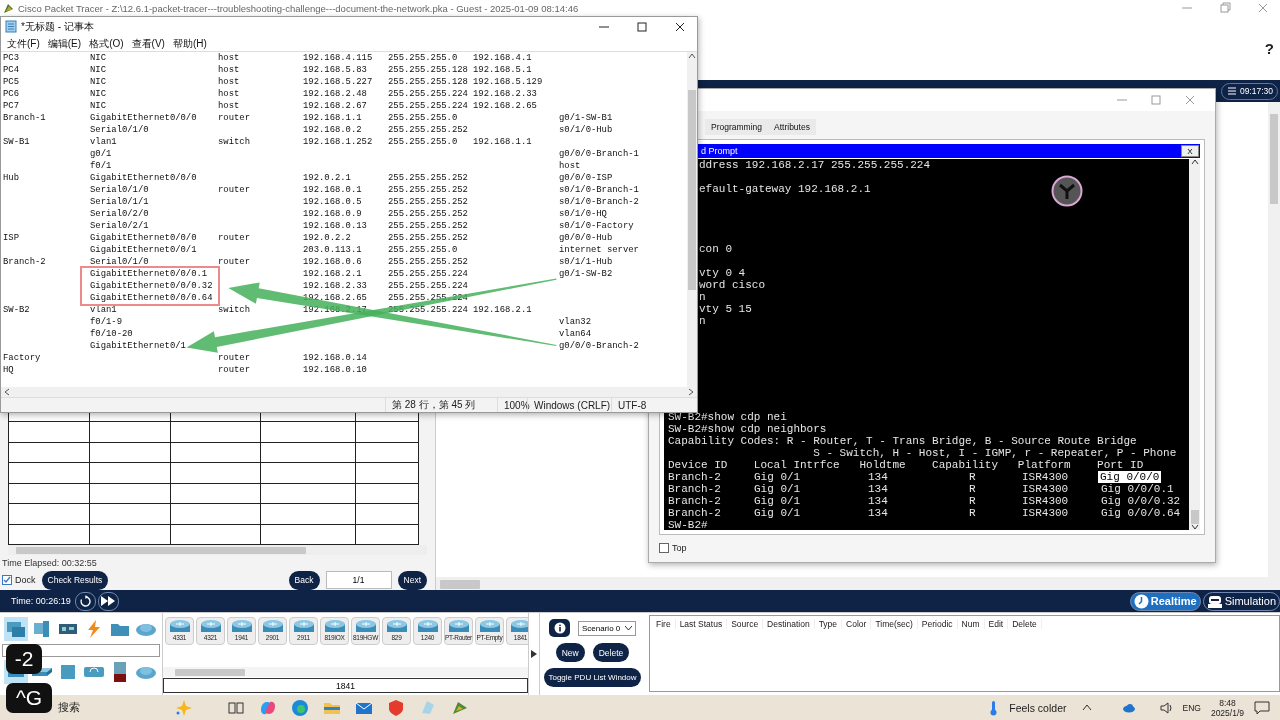 The image size is (1280, 720). Describe the element at coordinates (333, 201) in the screenshot. I see `text-cell-text: 192.168.0.5` at that location.